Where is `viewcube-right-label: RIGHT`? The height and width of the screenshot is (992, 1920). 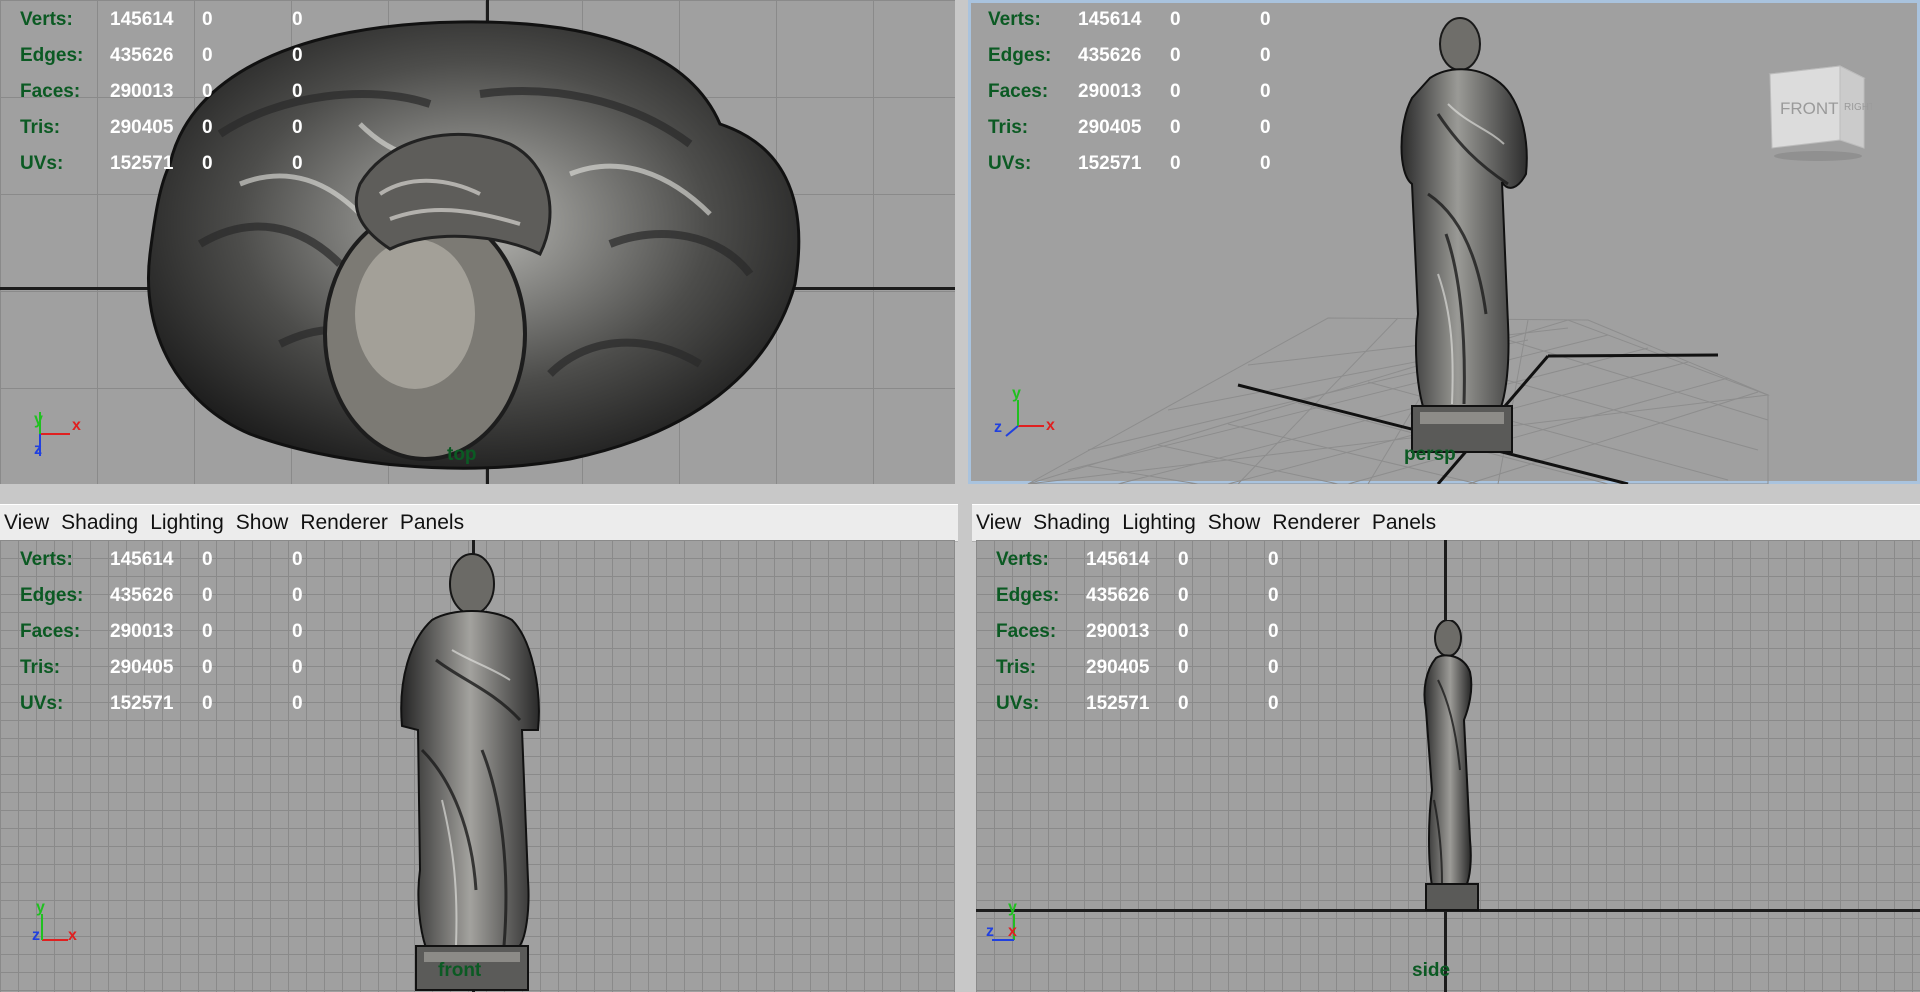 viewcube-right-label: RIGHT is located at coordinates (1858, 107).